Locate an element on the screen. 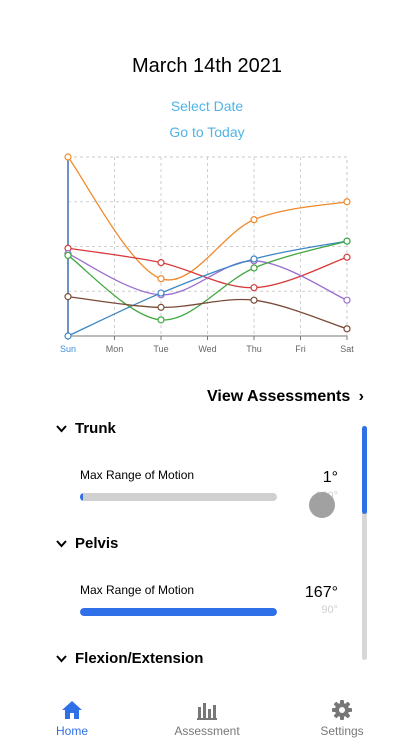  metric-value: 1° is located at coordinates (330, 477).